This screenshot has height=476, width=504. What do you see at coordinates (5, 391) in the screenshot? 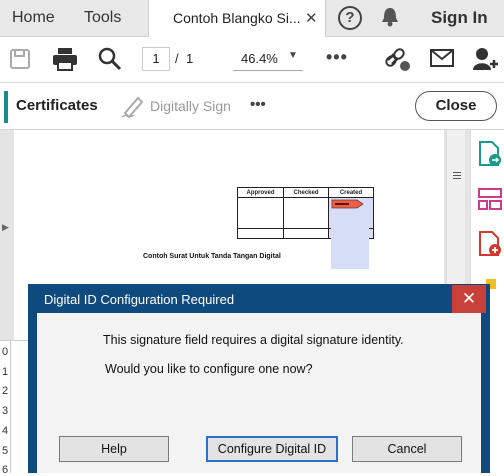
I see `row-number: 2` at bounding box center [5, 391].